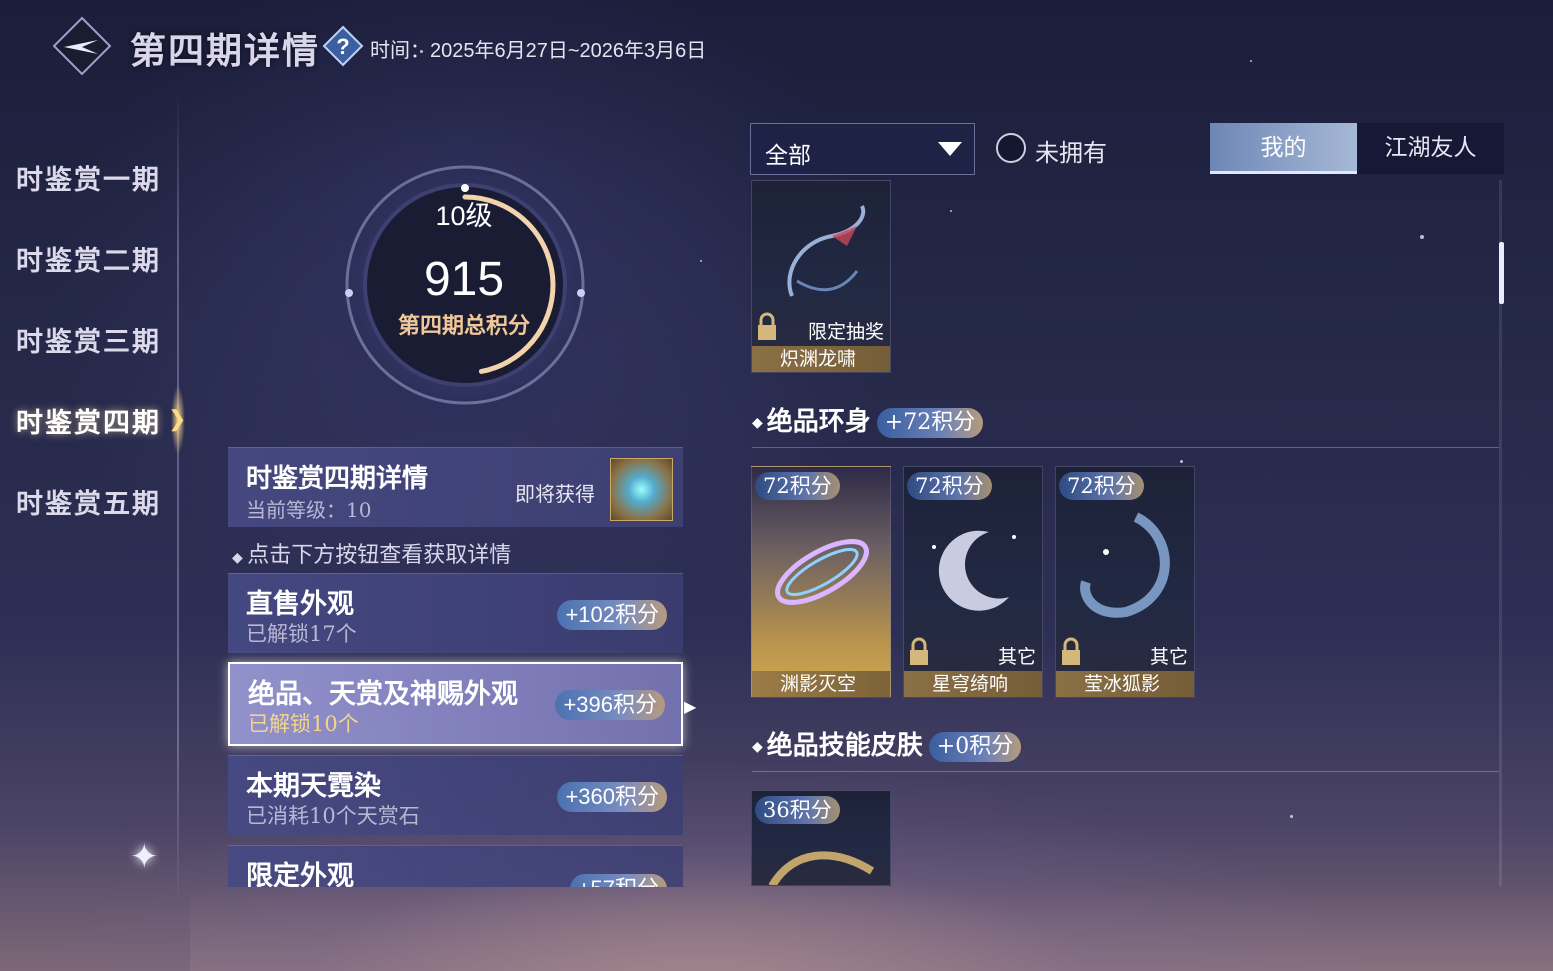 The image size is (1553, 971). Describe the element at coordinates (818, 422) in the screenshot. I see `section-title: 绝品环身` at that location.